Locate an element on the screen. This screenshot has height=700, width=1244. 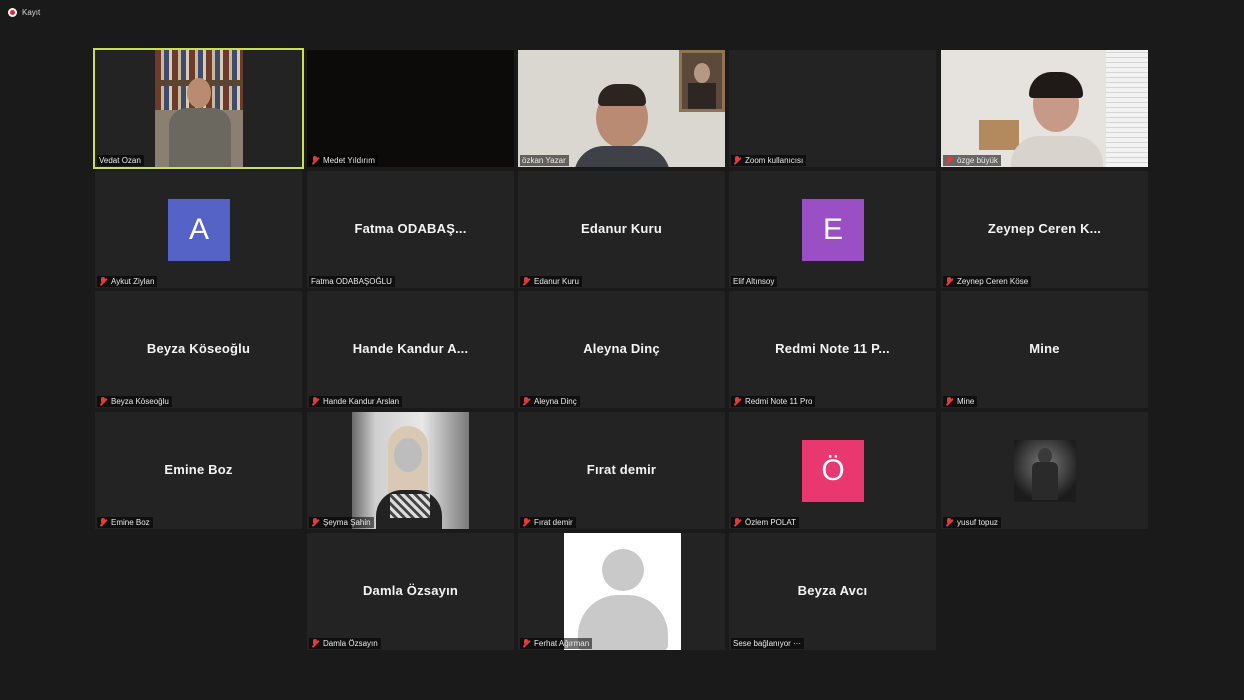
participant-name-label: özge büyük is located at coordinates (972, 160).